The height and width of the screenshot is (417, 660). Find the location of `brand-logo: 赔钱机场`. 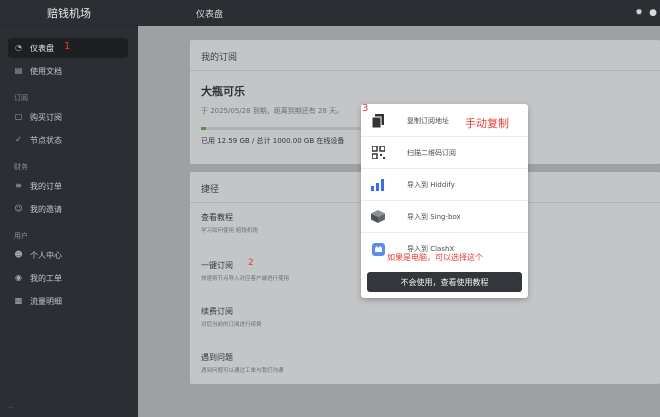

brand-logo: 赔钱机场 is located at coordinates (69, 13).